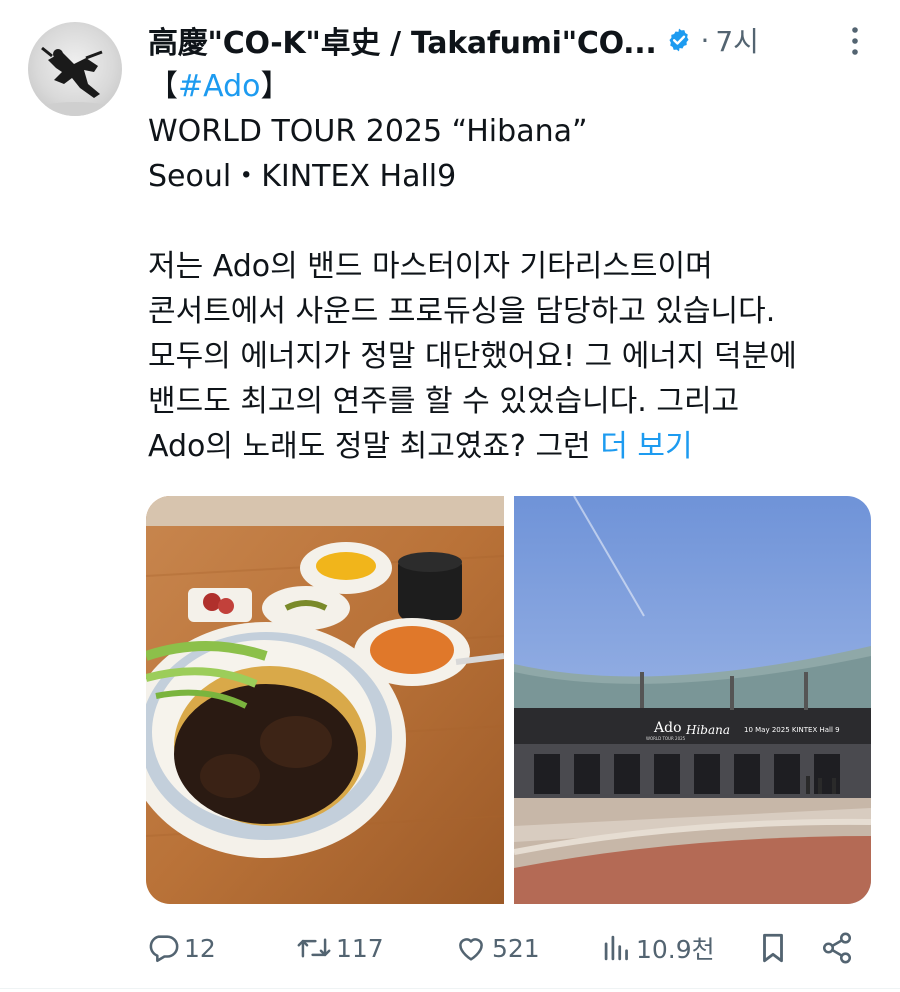 This screenshot has height=992, width=900. What do you see at coordinates (792, 730) in the screenshot?
I see `sign-date-venue: 10 May 2025 KINTEX Hall 9` at bounding box center [792, 730].